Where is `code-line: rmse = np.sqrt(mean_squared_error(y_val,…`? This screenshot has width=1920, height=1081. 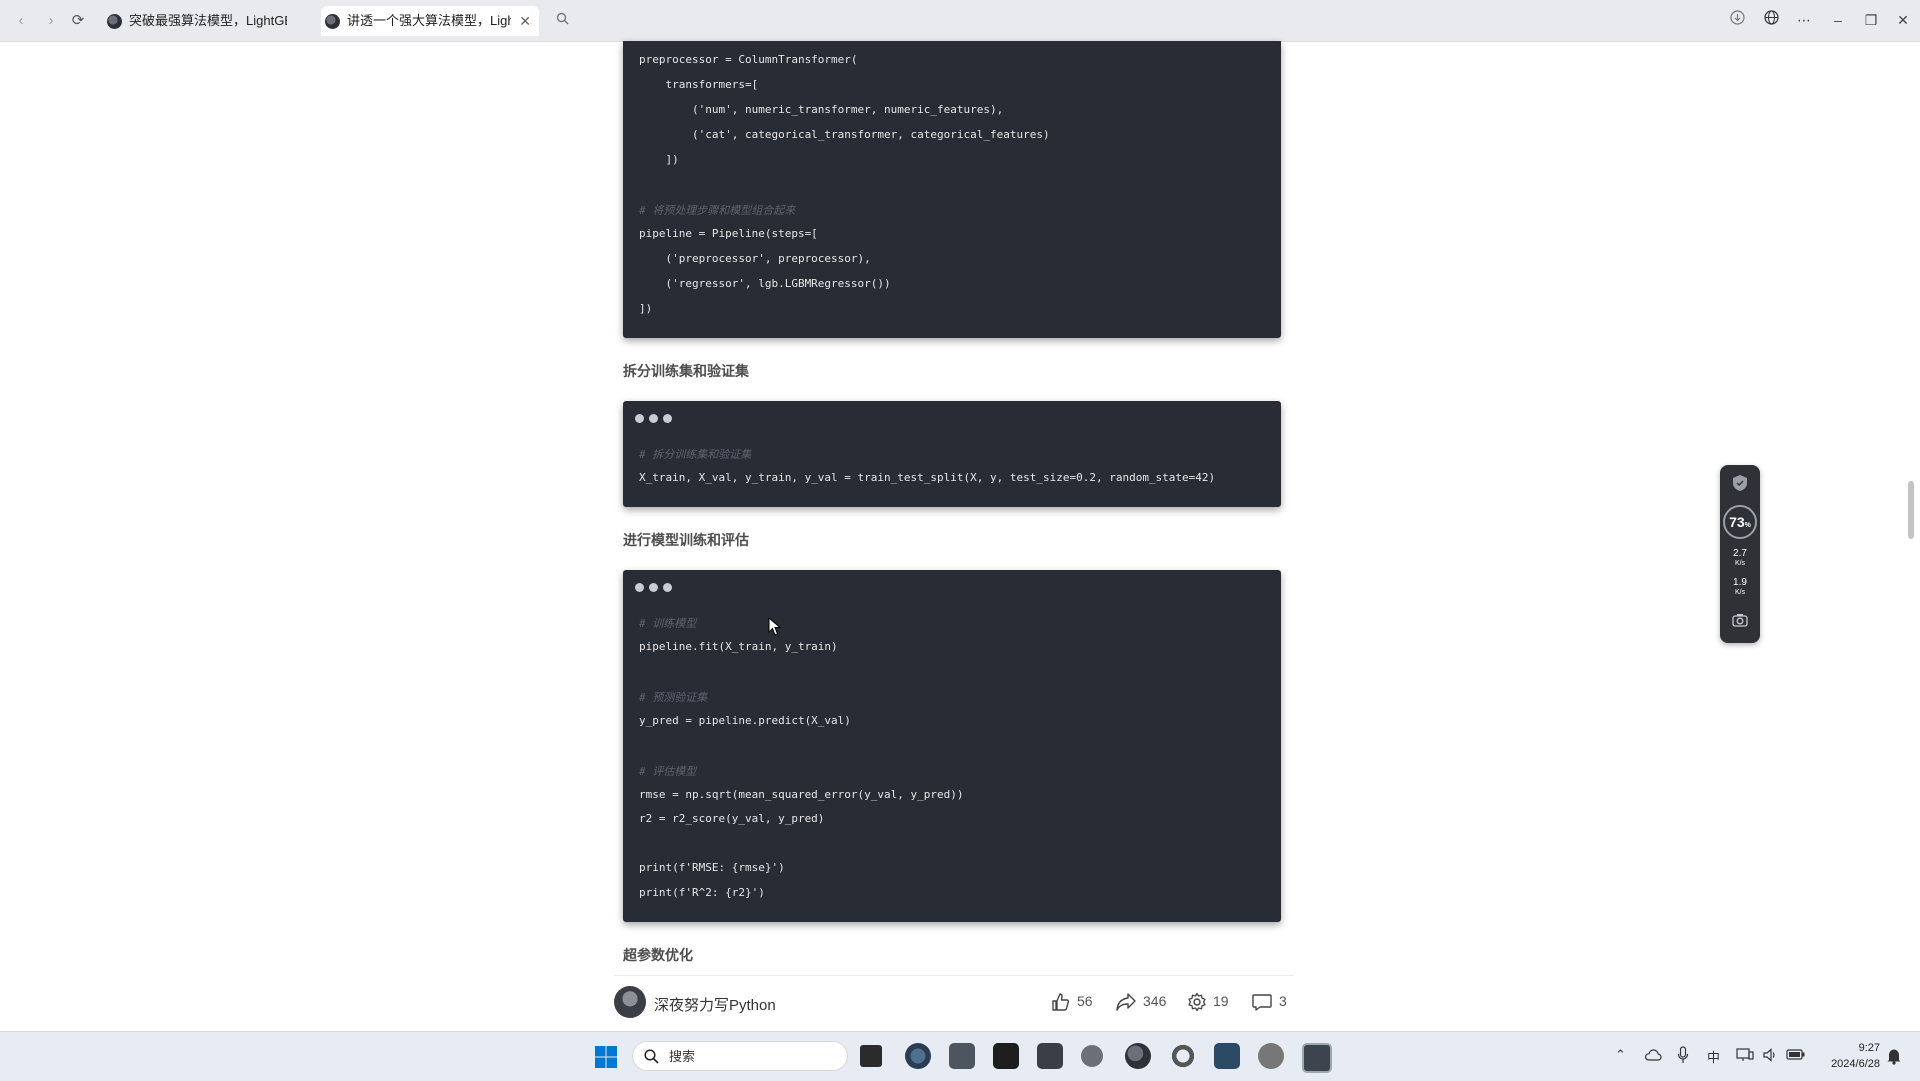 code-line: rmse = np.sqrt(mean_squared_error(y_val,… is located at coordinates (801, 794).